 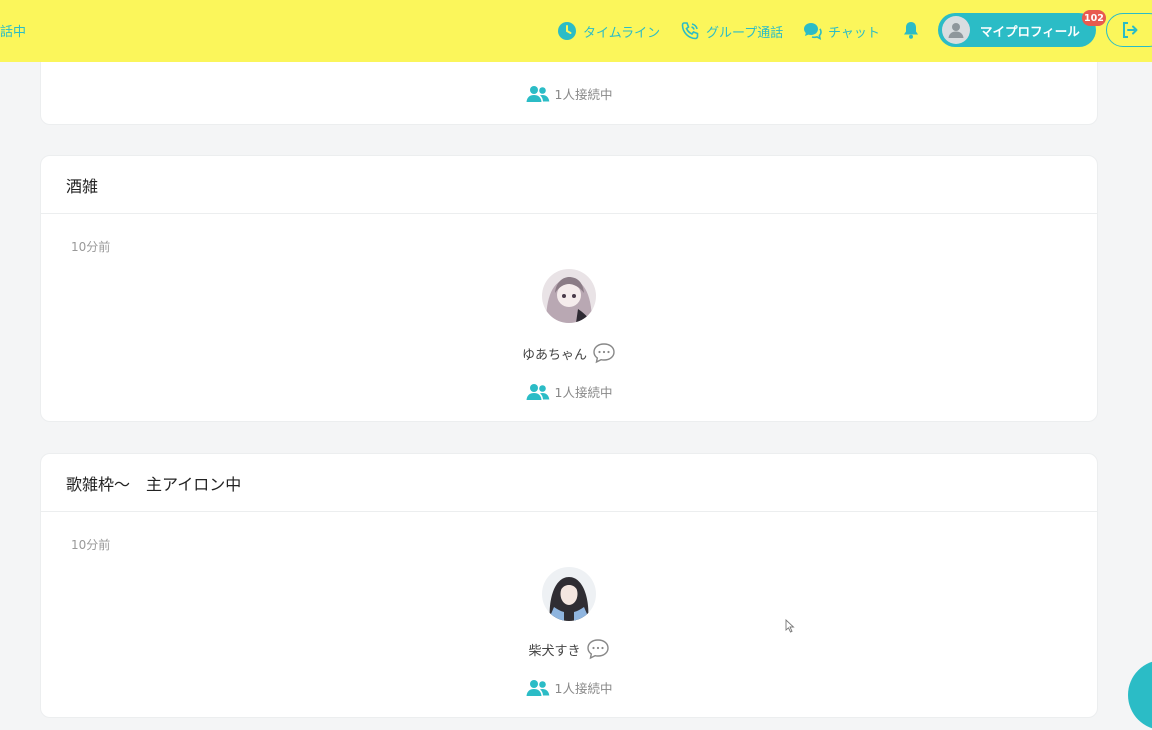 I want to click on user-avatar-icon, so click(x=956, y=30).